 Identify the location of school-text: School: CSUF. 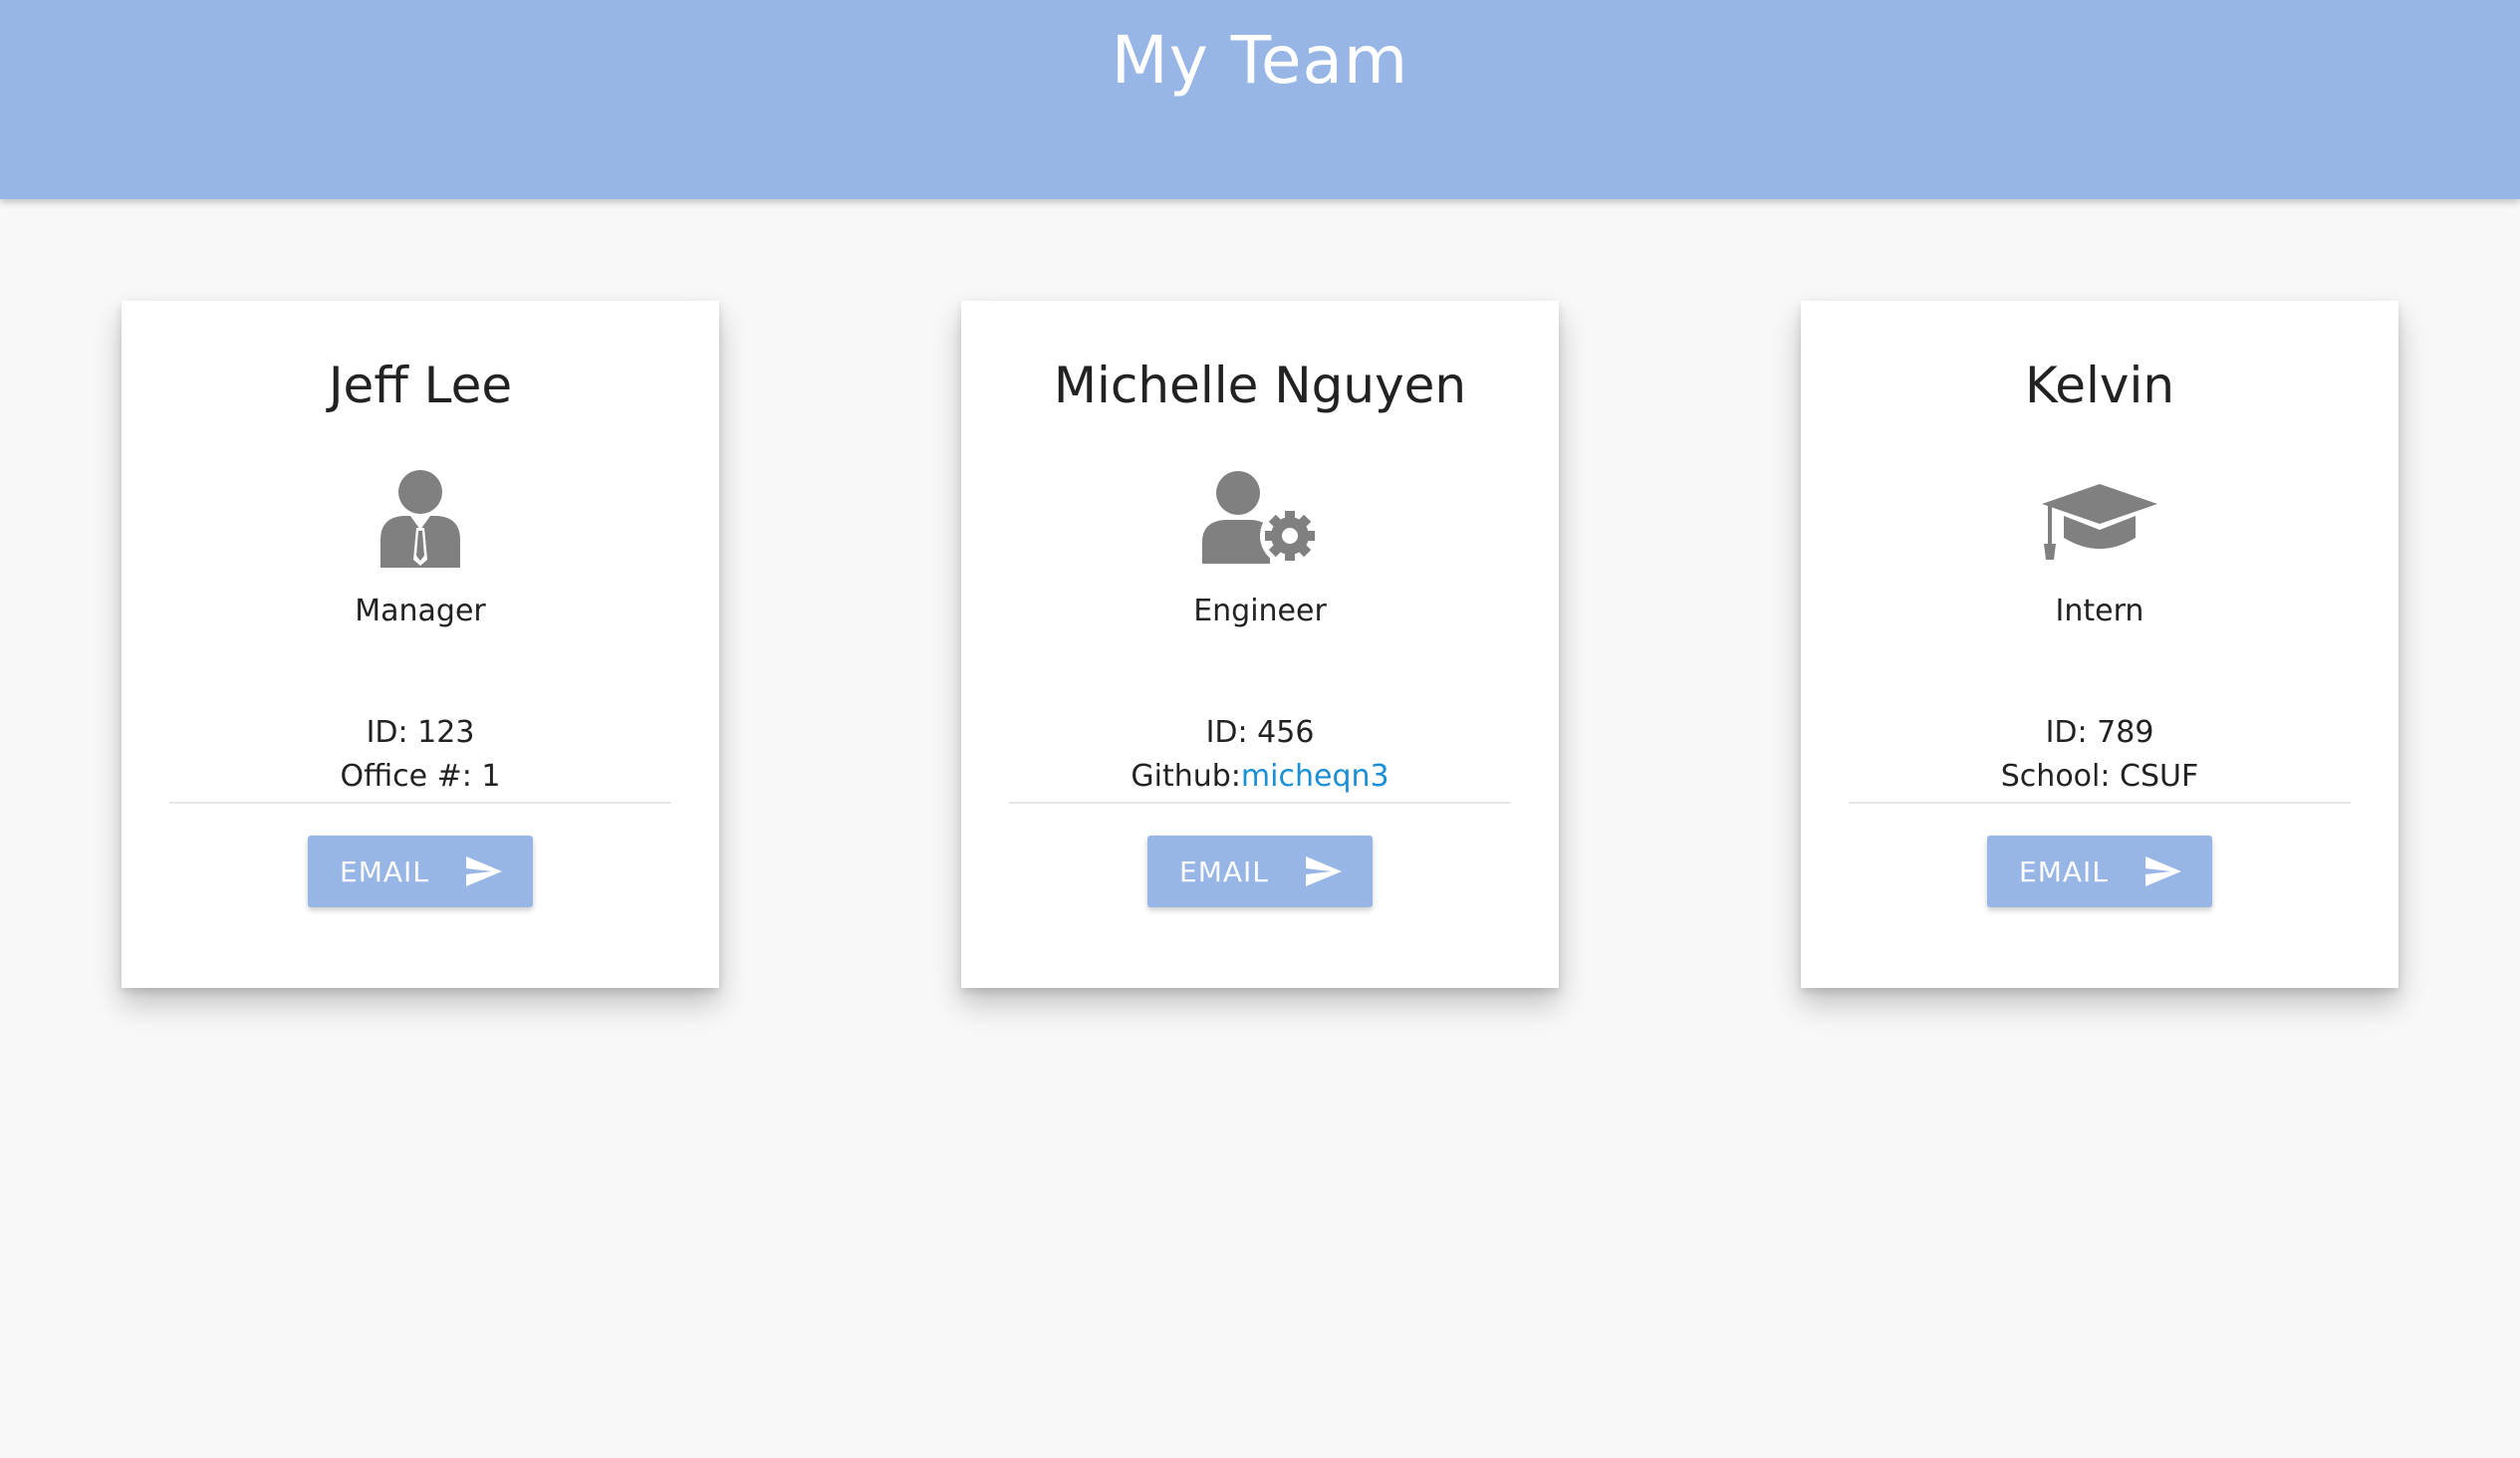
(2100, 777).